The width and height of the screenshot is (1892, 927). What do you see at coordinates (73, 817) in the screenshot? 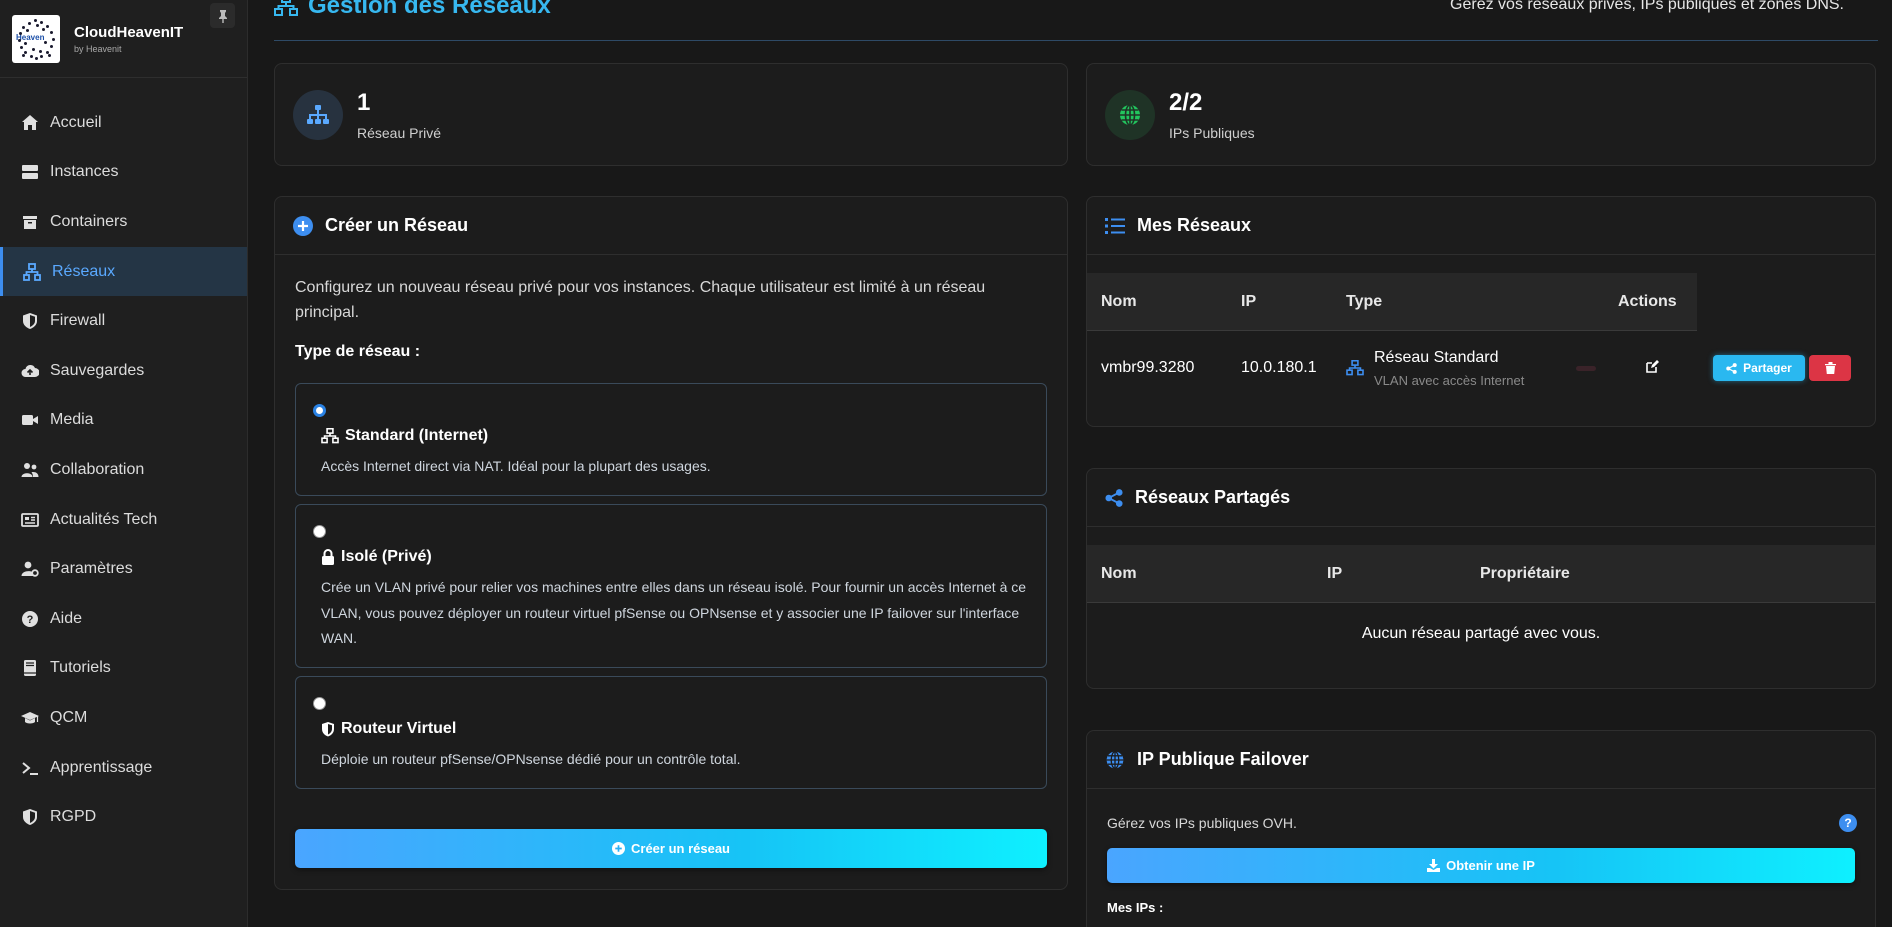
I see `sidebar-item-label: RGPD` at bounding box center [73, 817].